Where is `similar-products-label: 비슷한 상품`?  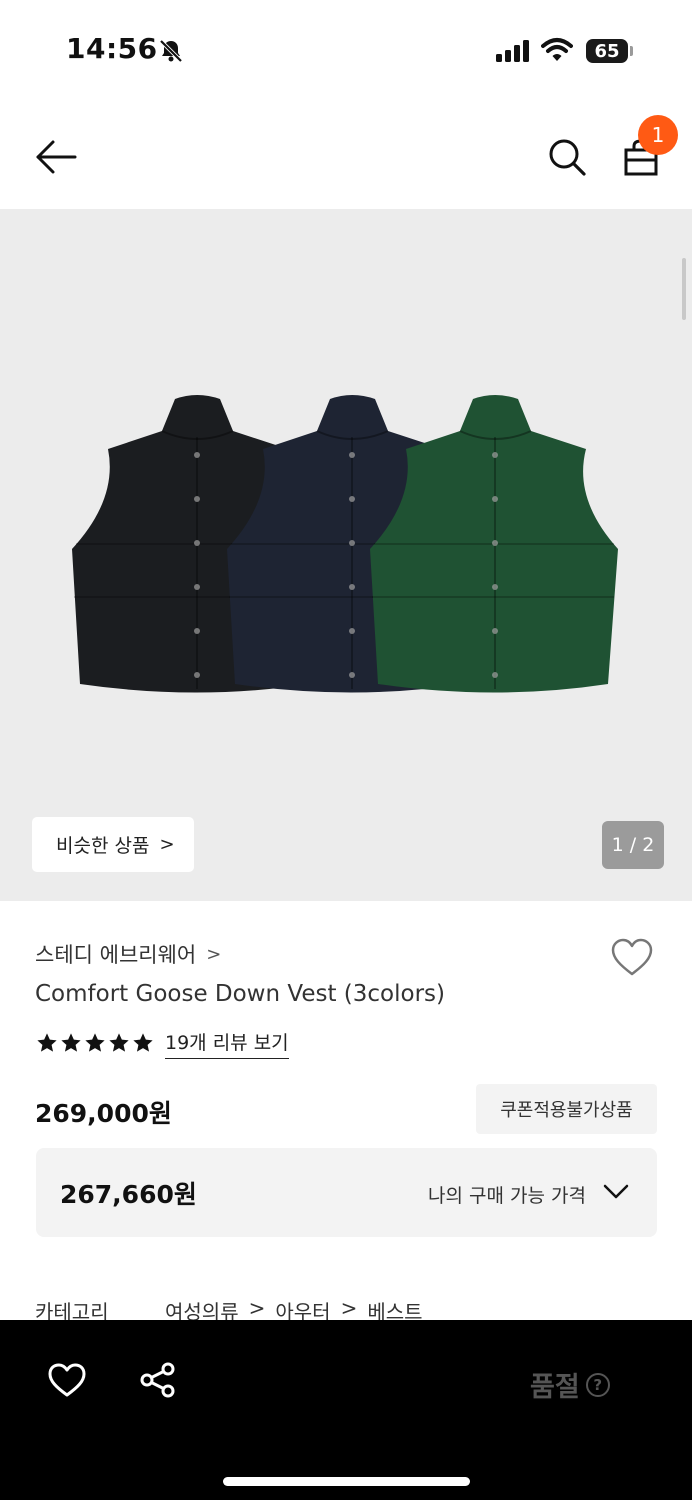 similar-products-label: 비슷한 상품 is located at coordinates (103, 846).